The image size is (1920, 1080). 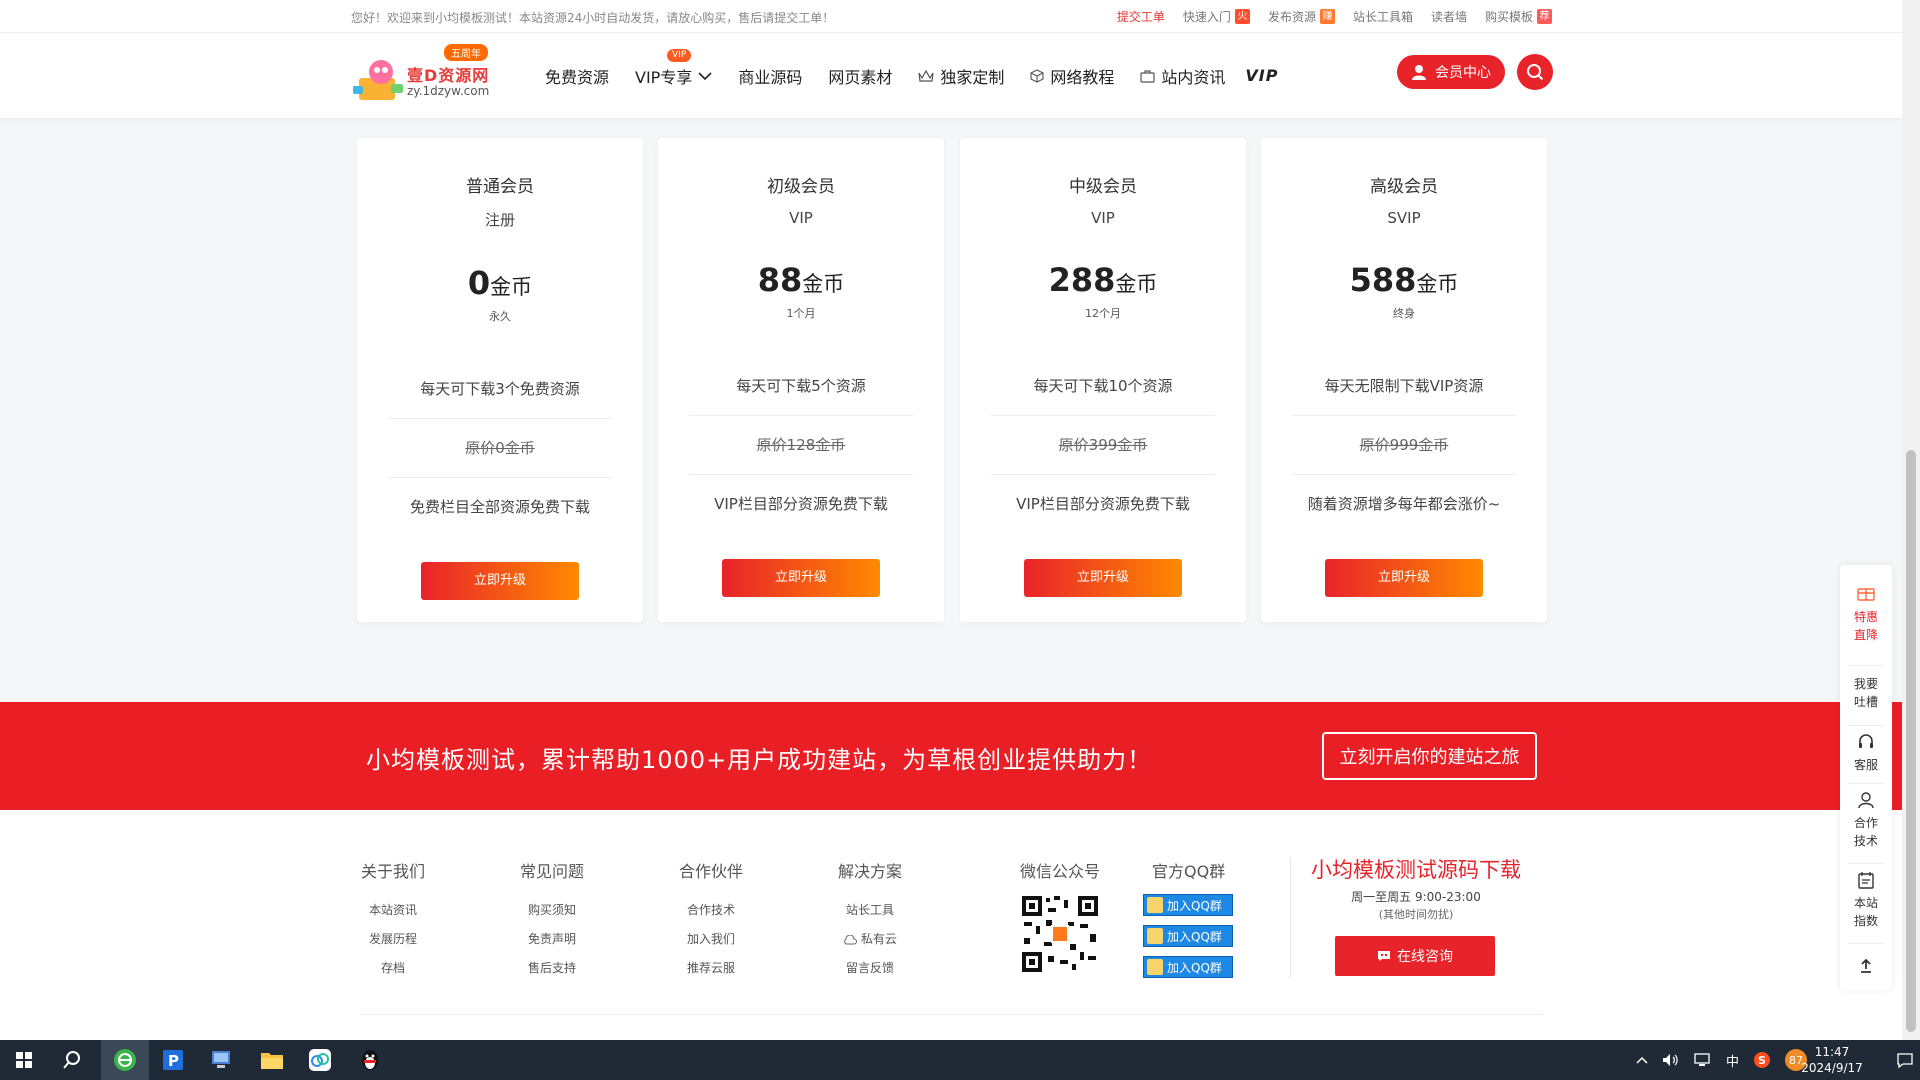 I want to click on footer-link: 本站资讯, so click(x=393, y=910).